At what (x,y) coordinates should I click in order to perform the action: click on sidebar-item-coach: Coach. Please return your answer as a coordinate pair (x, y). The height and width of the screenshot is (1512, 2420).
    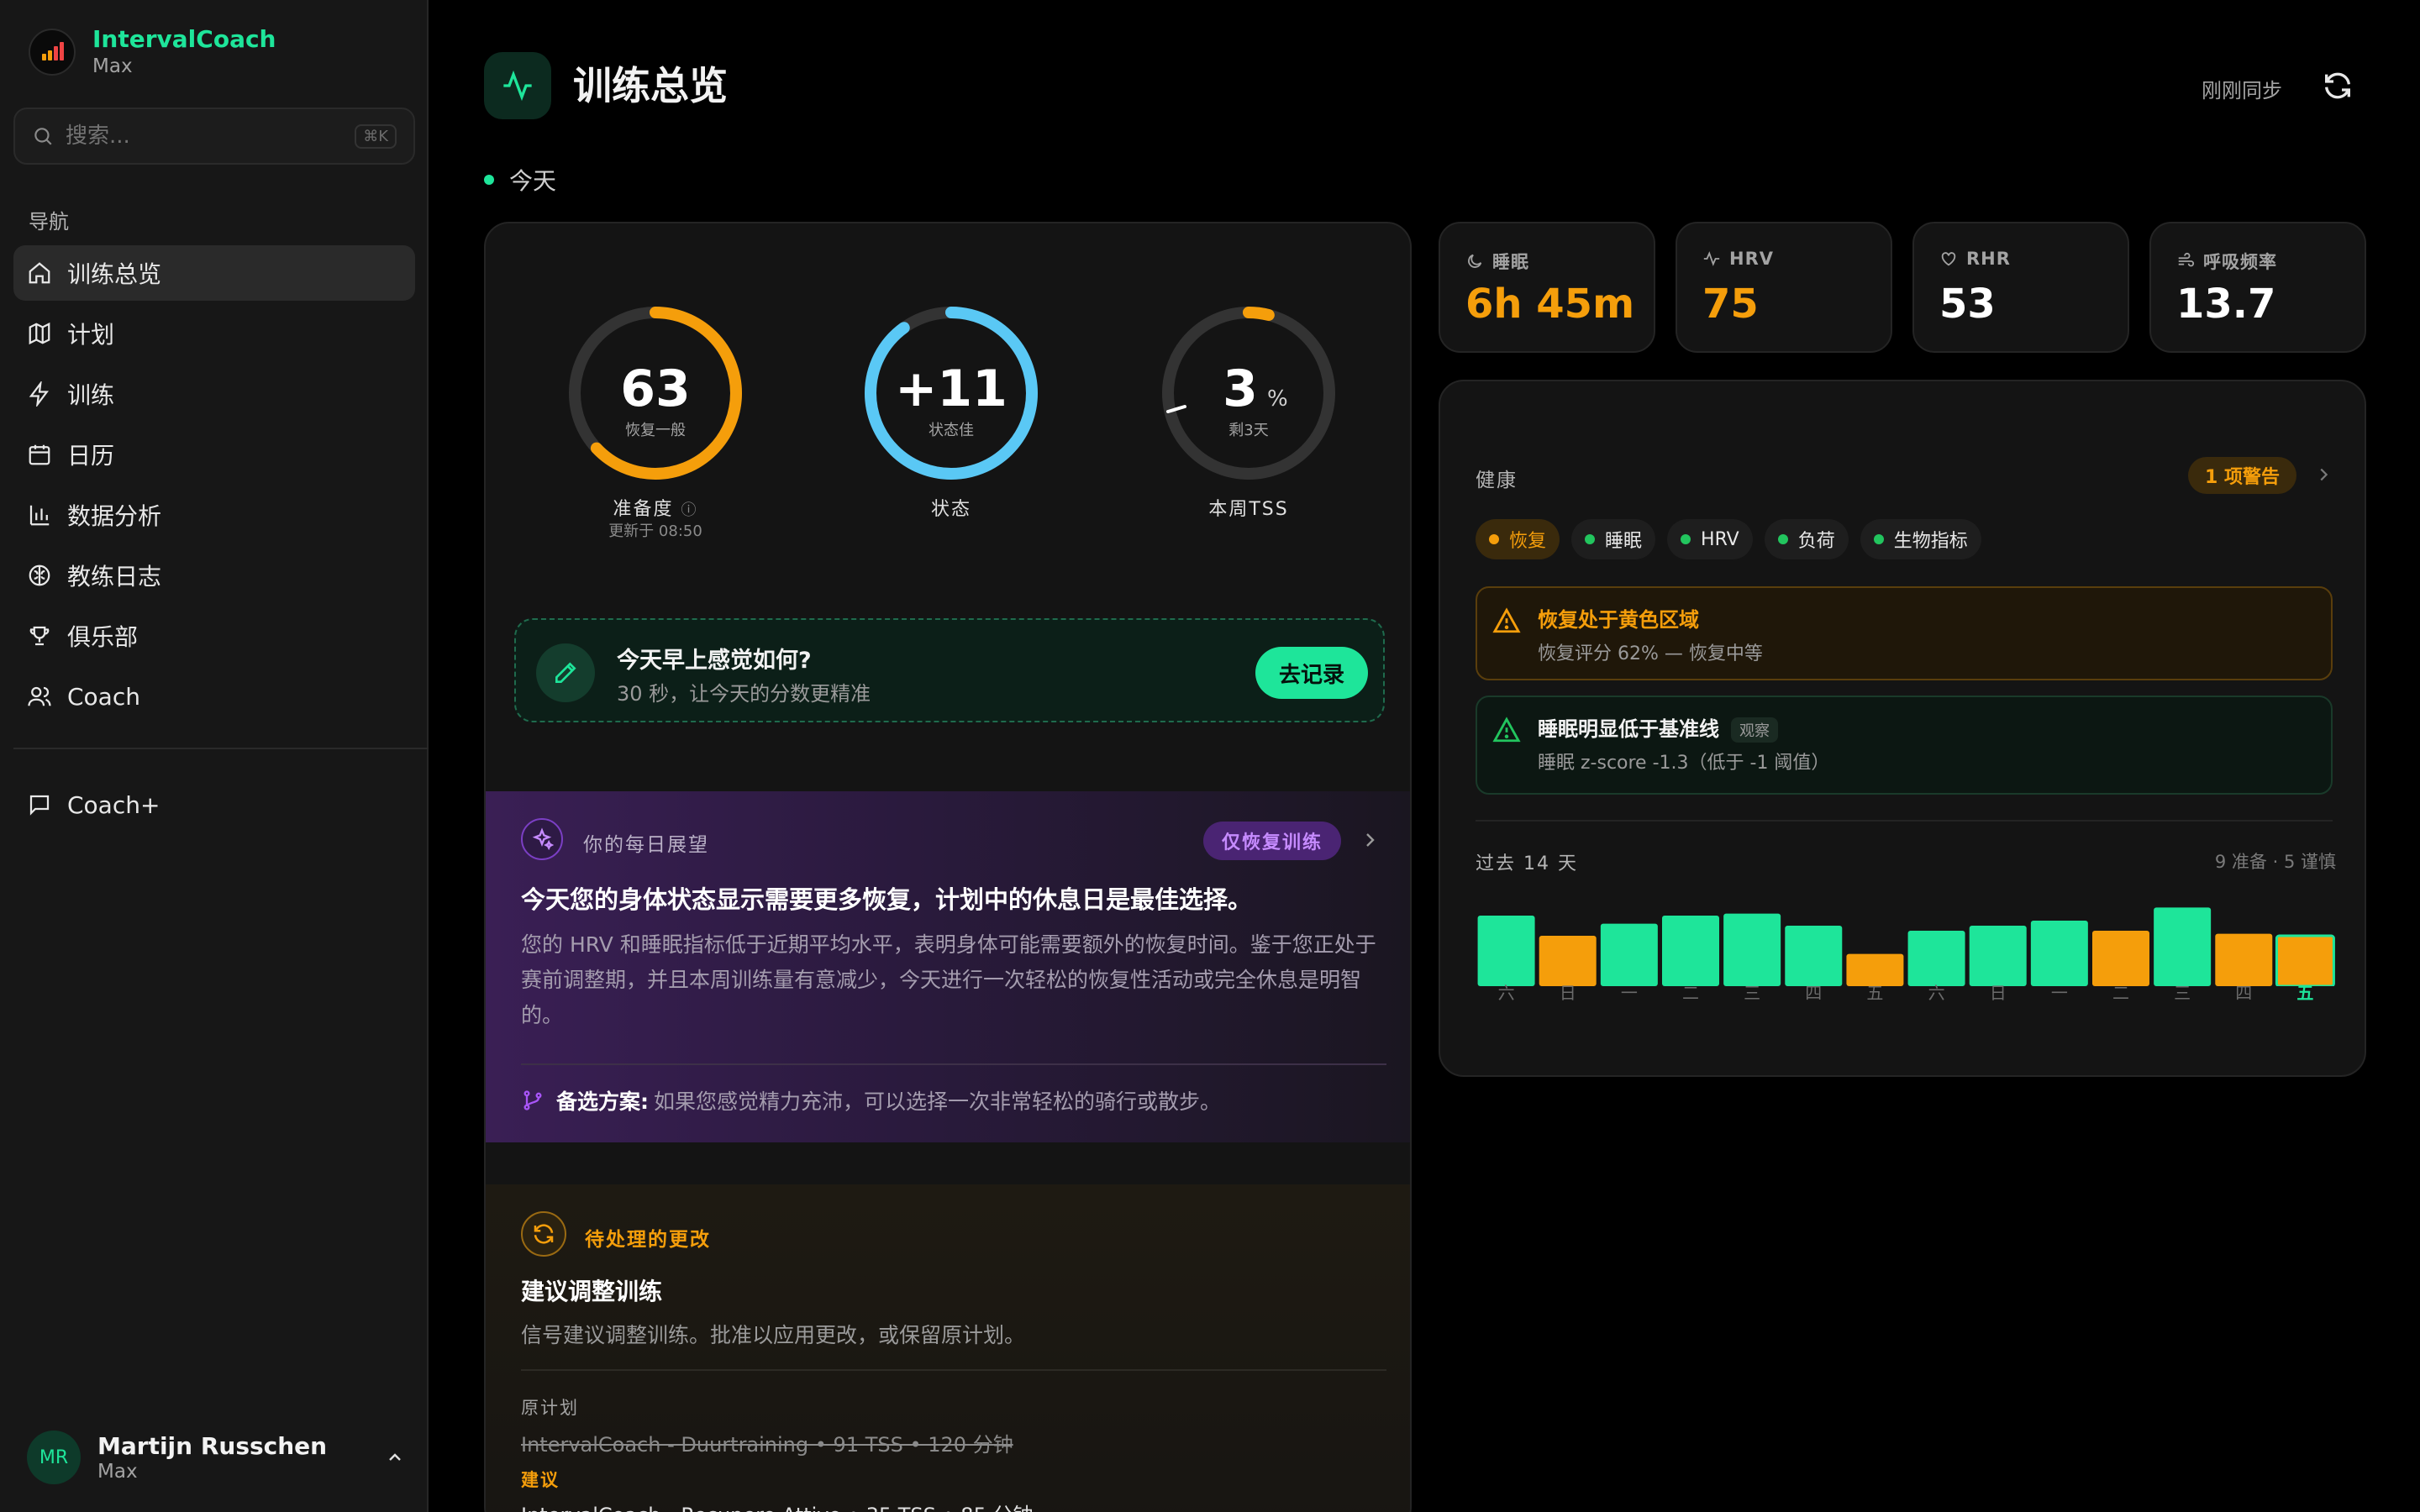
    Looking at the image, I should click on (214, 696).